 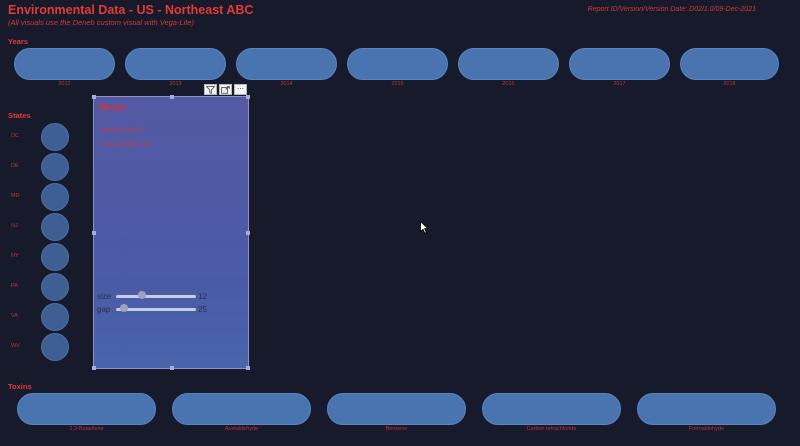 I want to click on visual-title: Mexico, so click(x=114, y=107).